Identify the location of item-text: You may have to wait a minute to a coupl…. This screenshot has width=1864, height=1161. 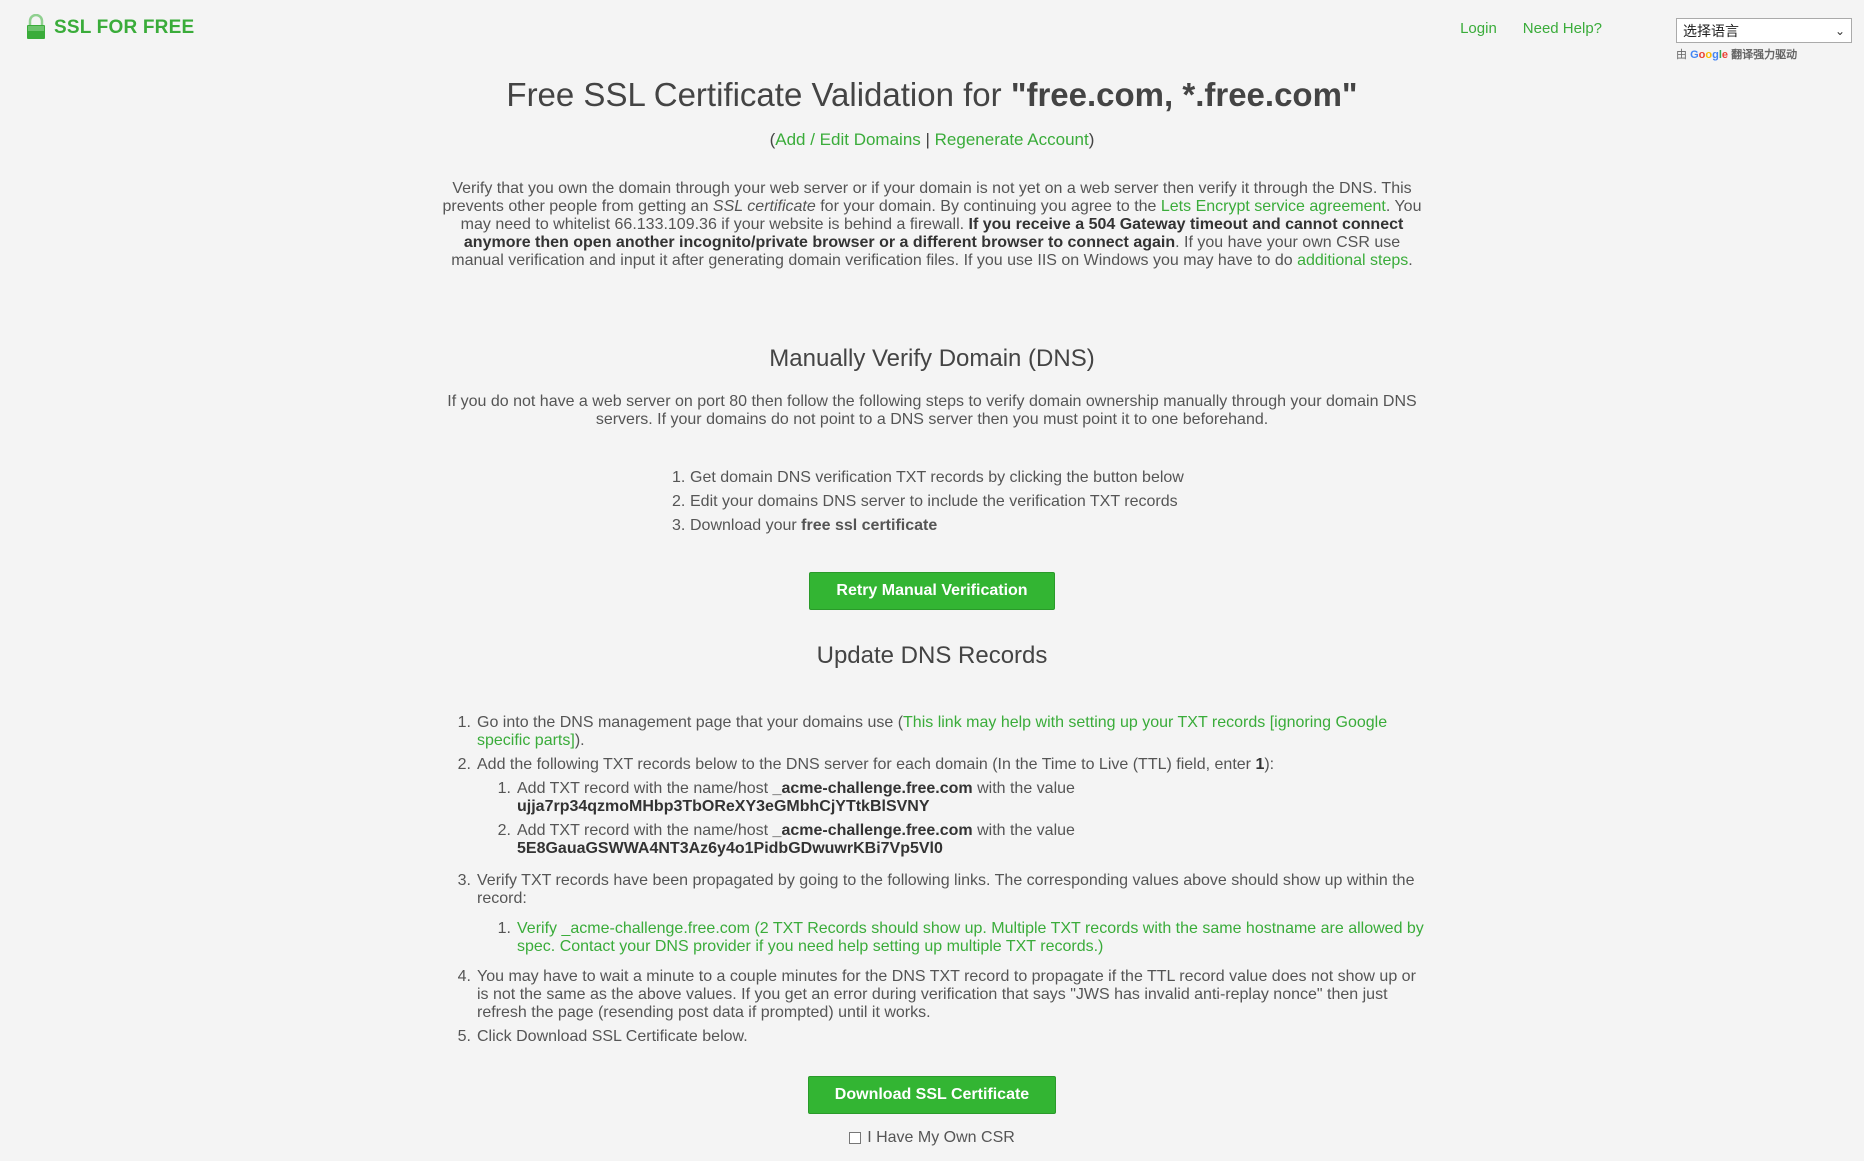
(946, 994).